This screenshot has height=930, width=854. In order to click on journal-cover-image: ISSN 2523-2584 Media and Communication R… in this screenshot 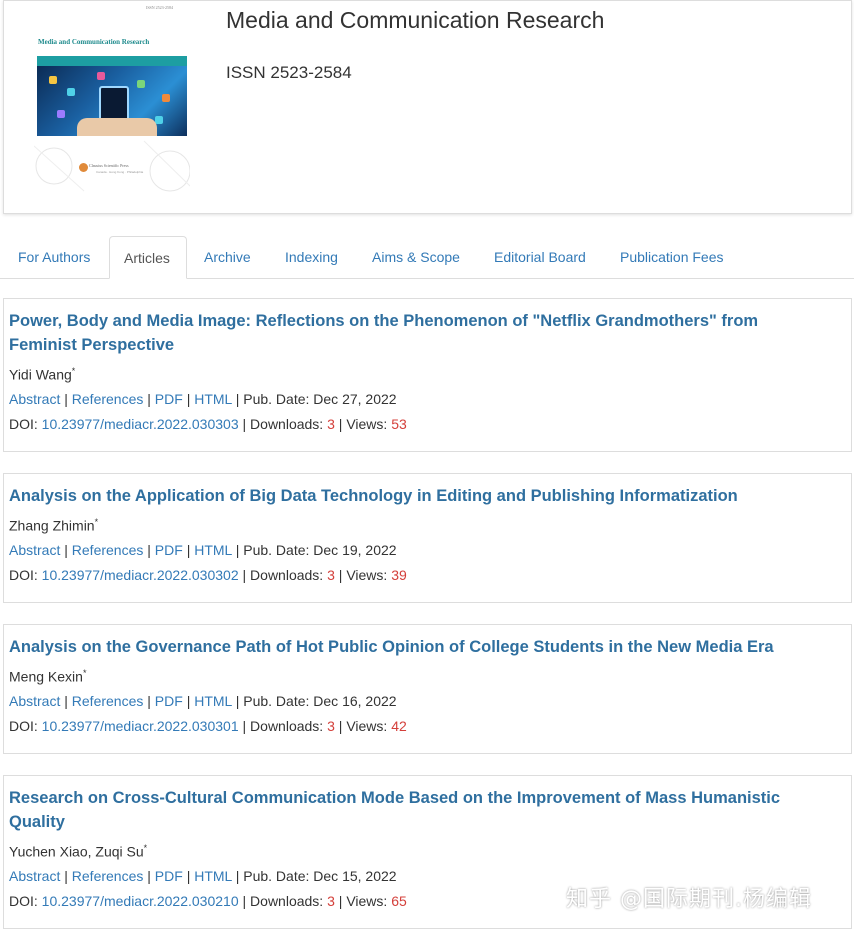, I will do `click(112, 99)`.